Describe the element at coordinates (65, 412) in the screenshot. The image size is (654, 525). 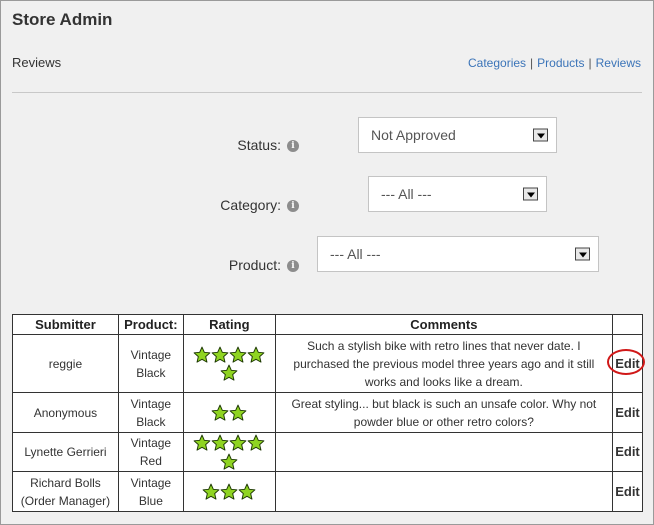
I see `submitter-cell: Anonymous` at that location.